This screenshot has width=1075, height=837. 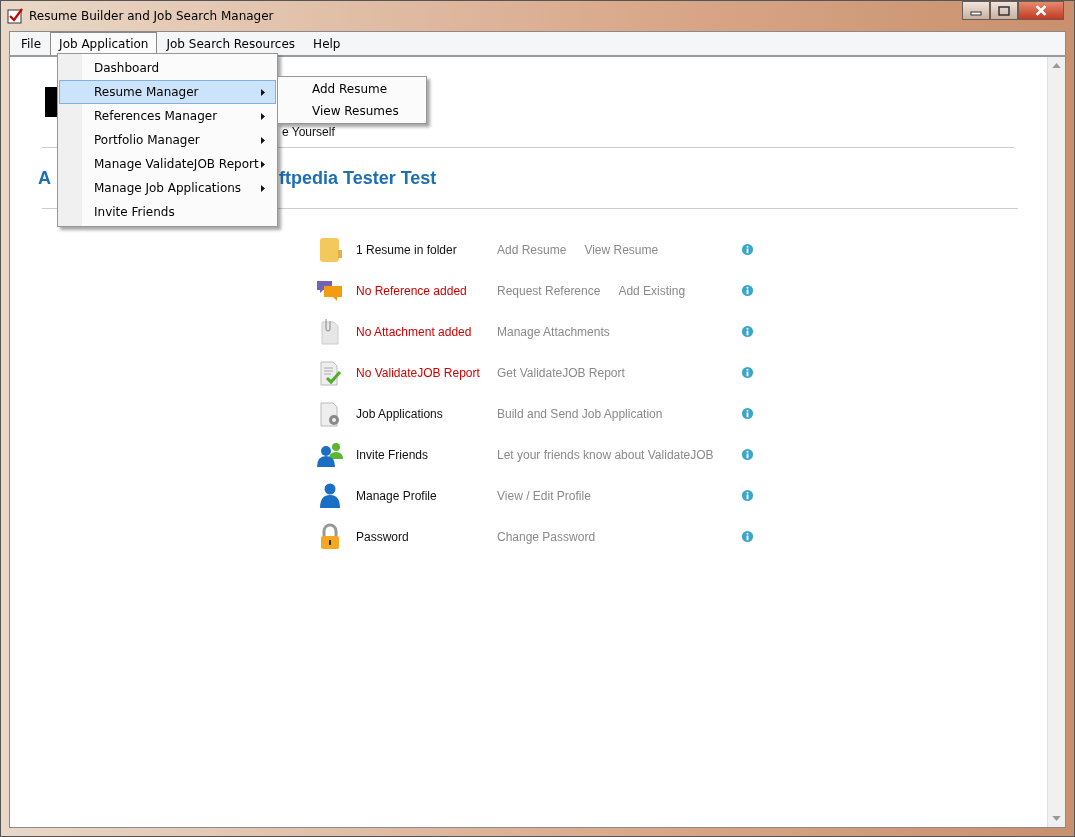 What do you see at coordinates (231, 43) in the screenshot?
I see `menu-item: Job Search Resources` at bounding box center [231, 43].